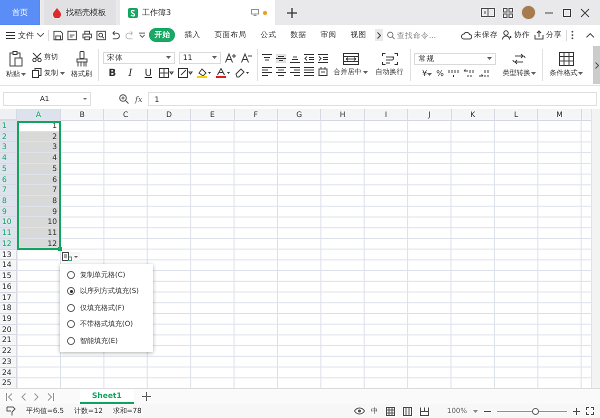 The image size is (600, 418). Describe the element at coordinates (295, 58) in the screenshot. I see `align-bottom-icon` at that location.